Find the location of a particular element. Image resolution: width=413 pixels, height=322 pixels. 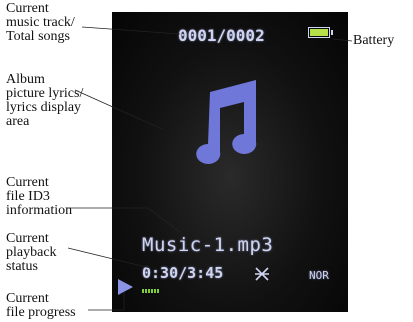

battery-fill is located at coordinates (319, 32).